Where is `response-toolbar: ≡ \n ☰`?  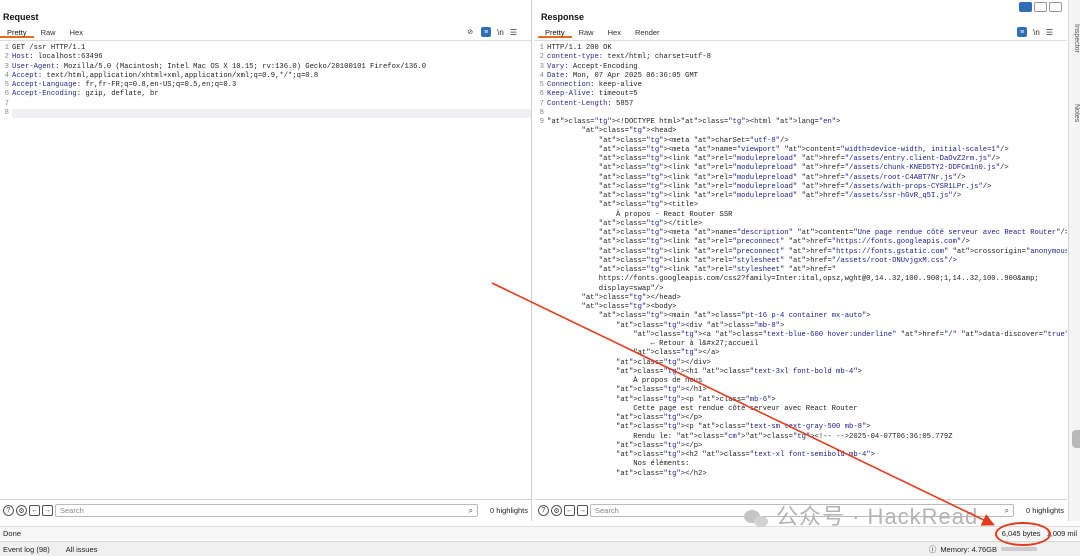
response-toolbar: ≡ \n ☰ is located at coordinates (1035, 32).